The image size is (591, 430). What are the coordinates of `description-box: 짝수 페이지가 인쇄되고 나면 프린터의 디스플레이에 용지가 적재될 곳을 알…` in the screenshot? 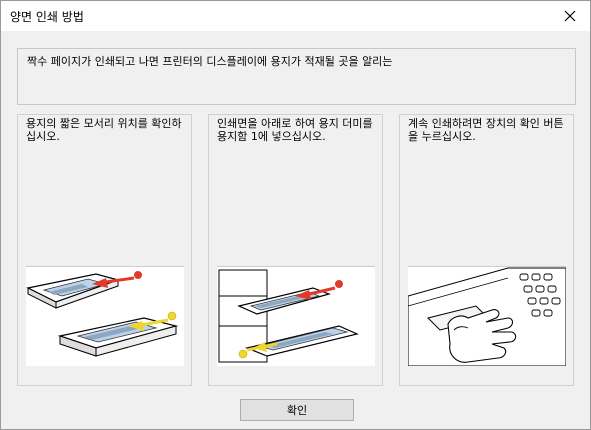 It's located at (296, 76).